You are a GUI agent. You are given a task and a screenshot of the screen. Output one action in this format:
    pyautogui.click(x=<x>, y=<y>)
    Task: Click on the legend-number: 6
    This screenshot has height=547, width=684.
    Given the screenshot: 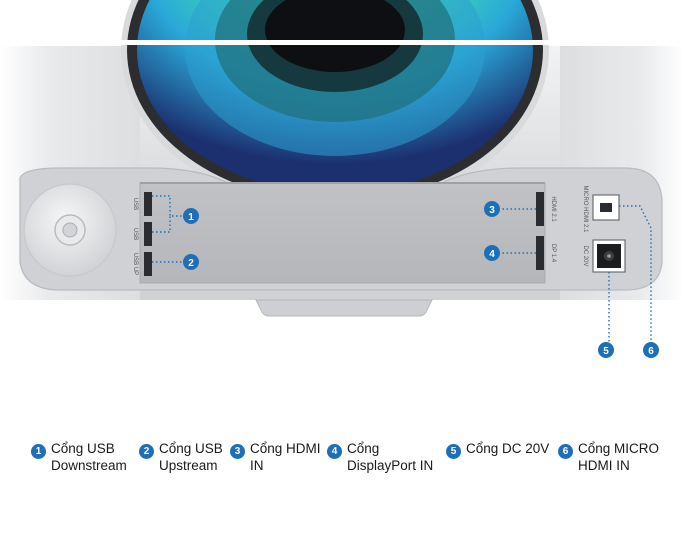 What is the action you would take?
    pyautogui.click(x=565, y=451)
    